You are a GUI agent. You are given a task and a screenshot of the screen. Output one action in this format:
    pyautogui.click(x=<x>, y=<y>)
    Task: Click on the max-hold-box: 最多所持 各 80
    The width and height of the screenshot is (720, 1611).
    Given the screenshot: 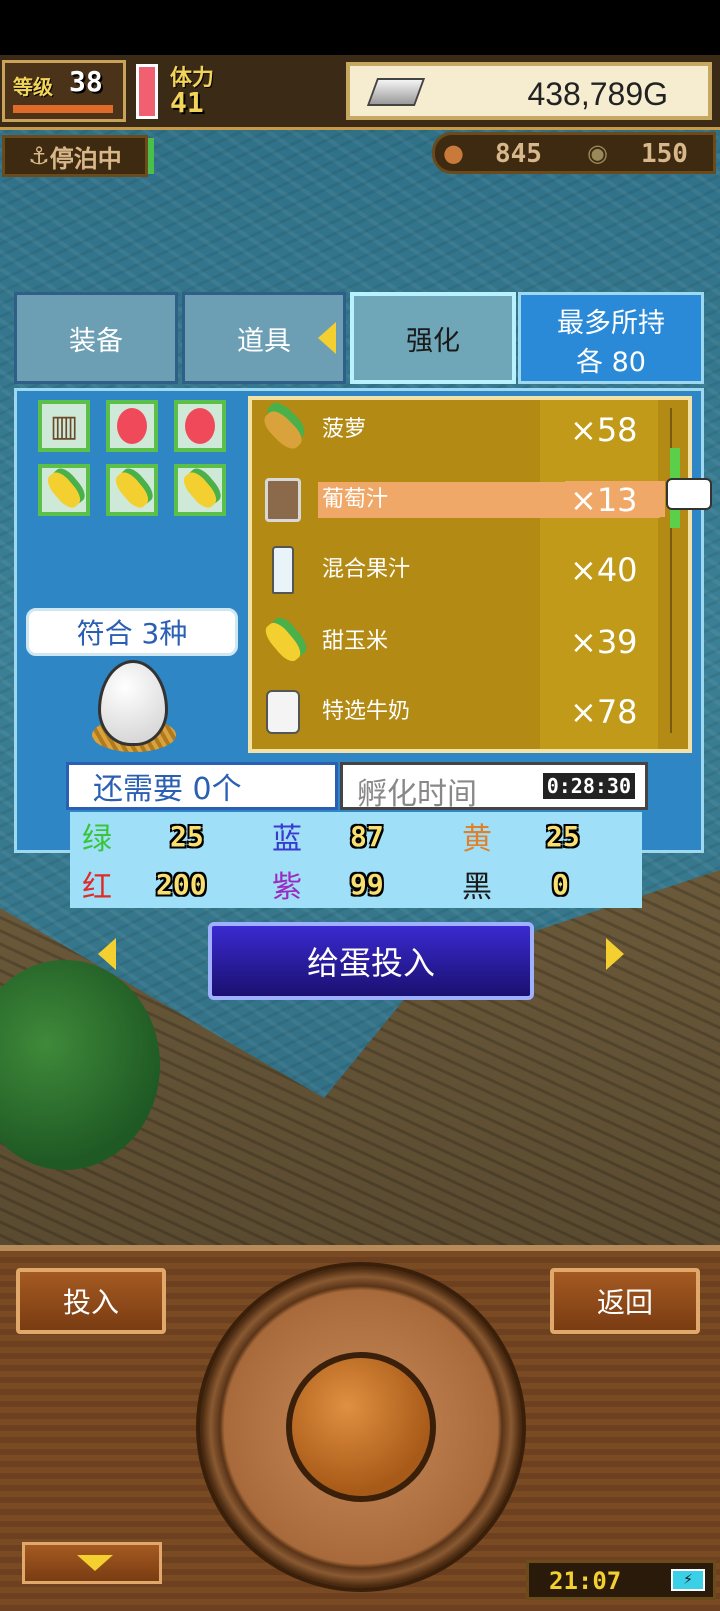 What is the action you would take?
    pyautogui.click(x=611, y=338)
    